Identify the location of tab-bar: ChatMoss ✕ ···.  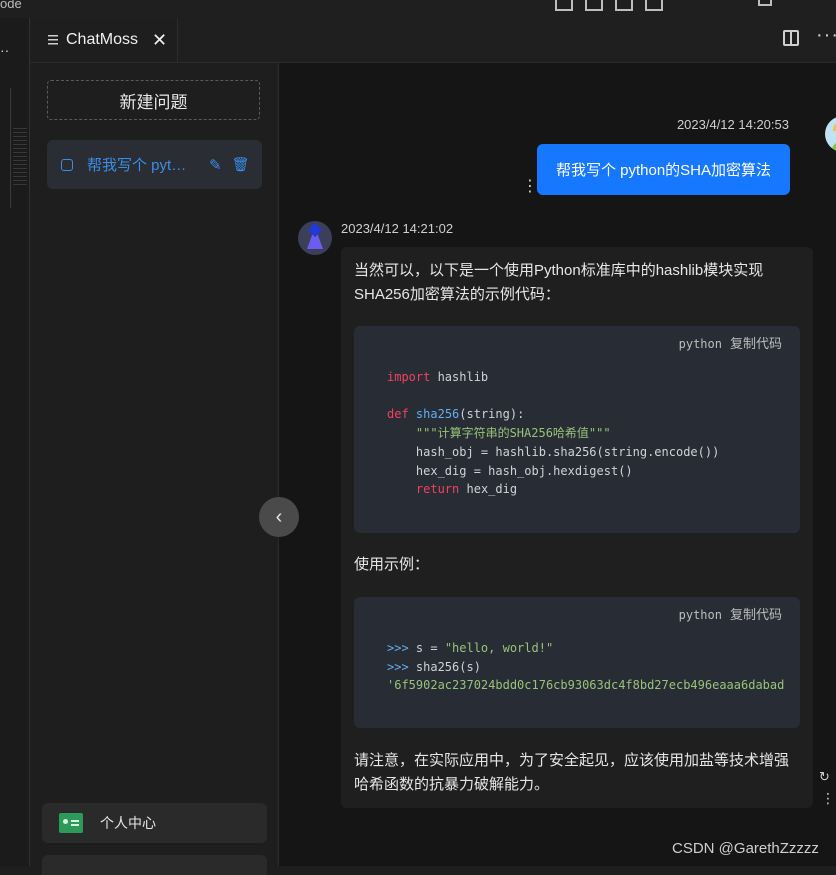
(433, 40).